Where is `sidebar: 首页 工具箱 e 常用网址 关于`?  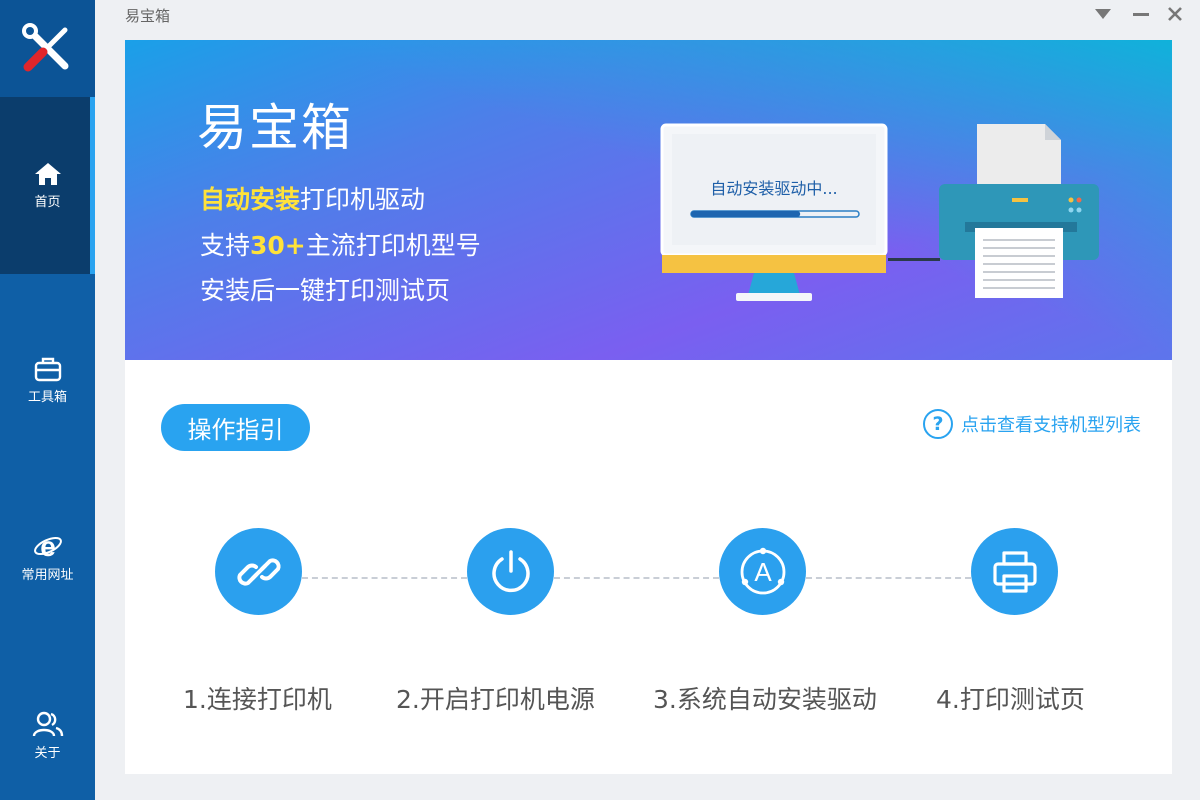
sidebar: 首页 工具箱 e 常用网址 关于 is located at coordinates (47, 400).